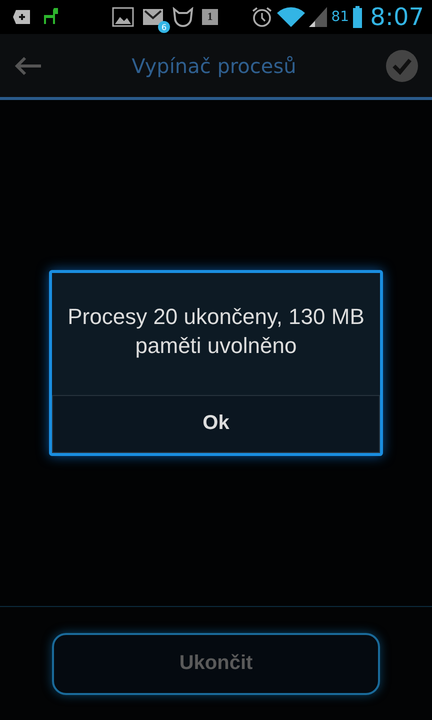 This screenshot has width=432, height=720. Describe the element at coordinates (22, 17) in the screenshot. I see `add-icon` at that location.